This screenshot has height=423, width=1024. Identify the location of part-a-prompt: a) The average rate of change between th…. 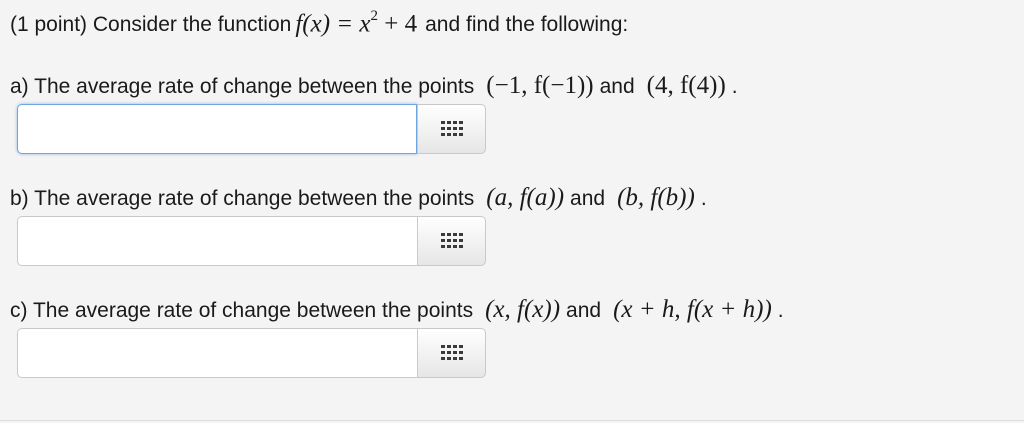
(374, 86).